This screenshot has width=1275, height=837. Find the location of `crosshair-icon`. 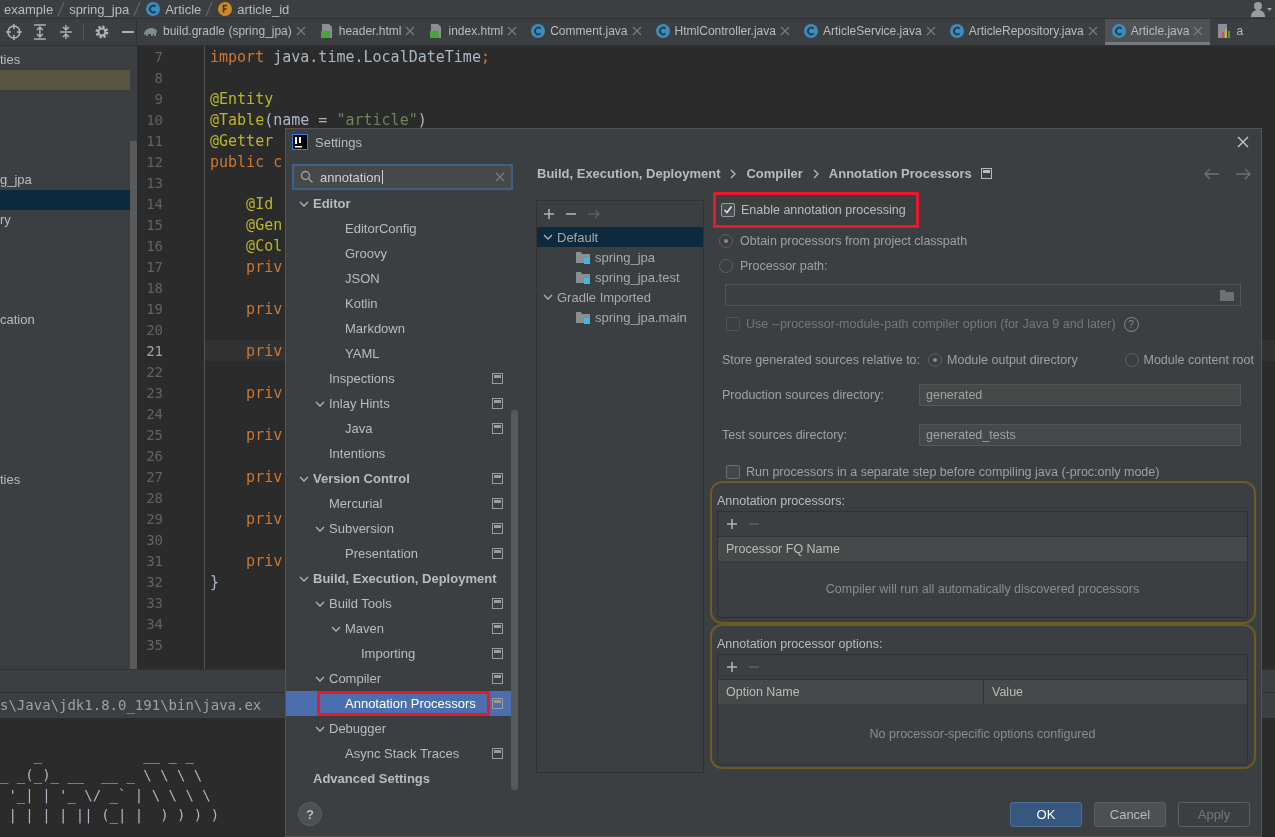

crosshair-icon is located at coordinates (14, 32).